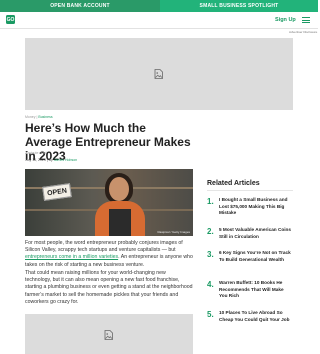  What do you see at coordinates (45, 117) in the screenshot?
I see `breadcrumb-section: Business` at bounding box center [45, 117].